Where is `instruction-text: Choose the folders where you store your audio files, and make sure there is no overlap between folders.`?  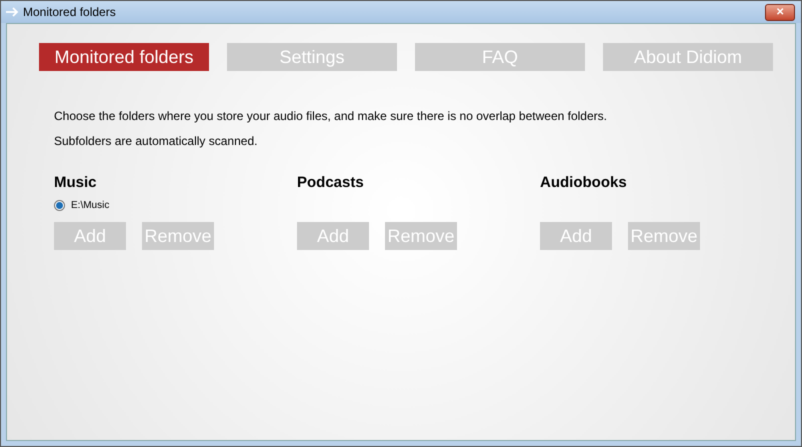
instruction-text: Choose the folders where you store your audio files, and make sure there is no overlap between folders. is located at coordinates (331, 116).